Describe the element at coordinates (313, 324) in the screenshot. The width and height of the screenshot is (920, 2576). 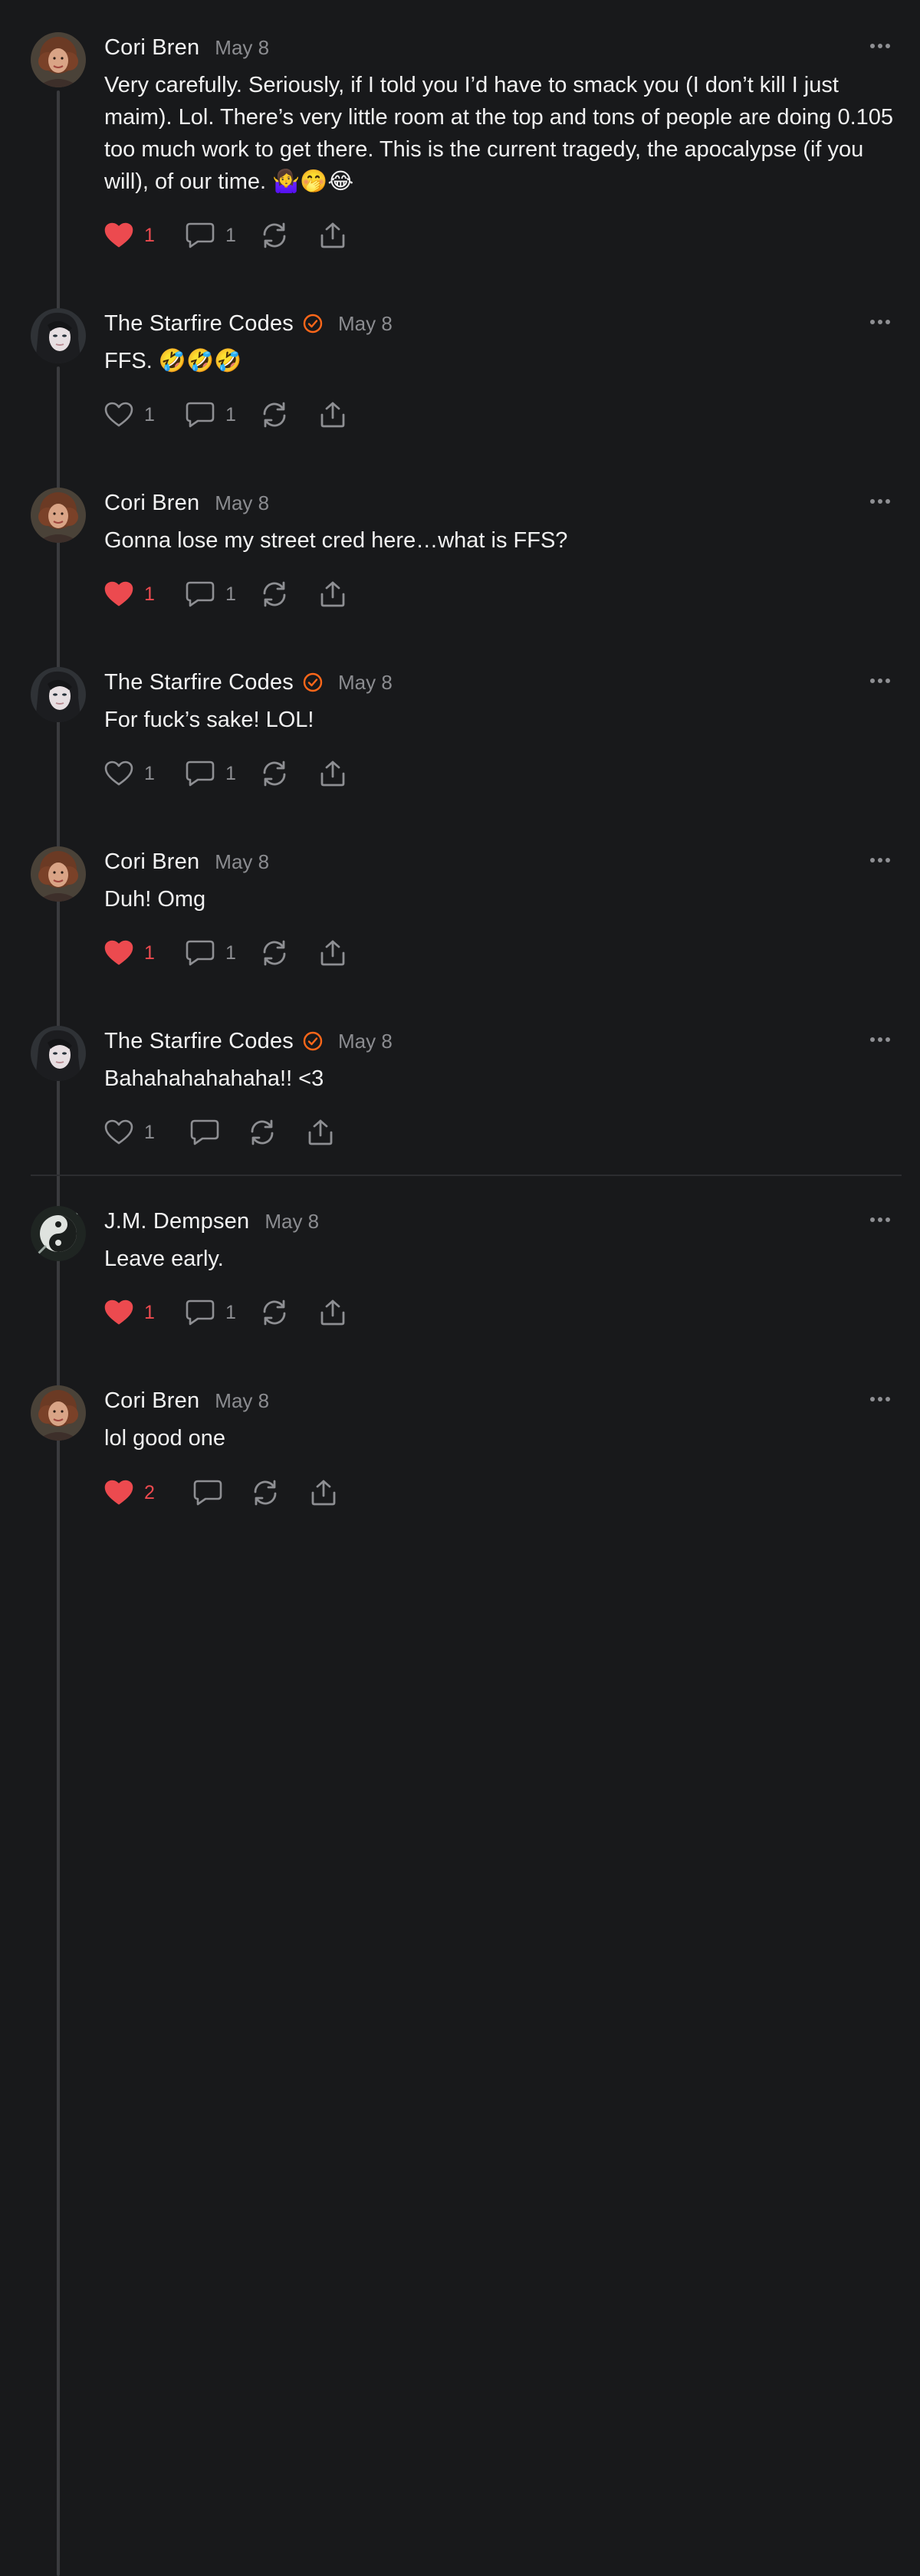
I see `verified-check-icon` at that location.